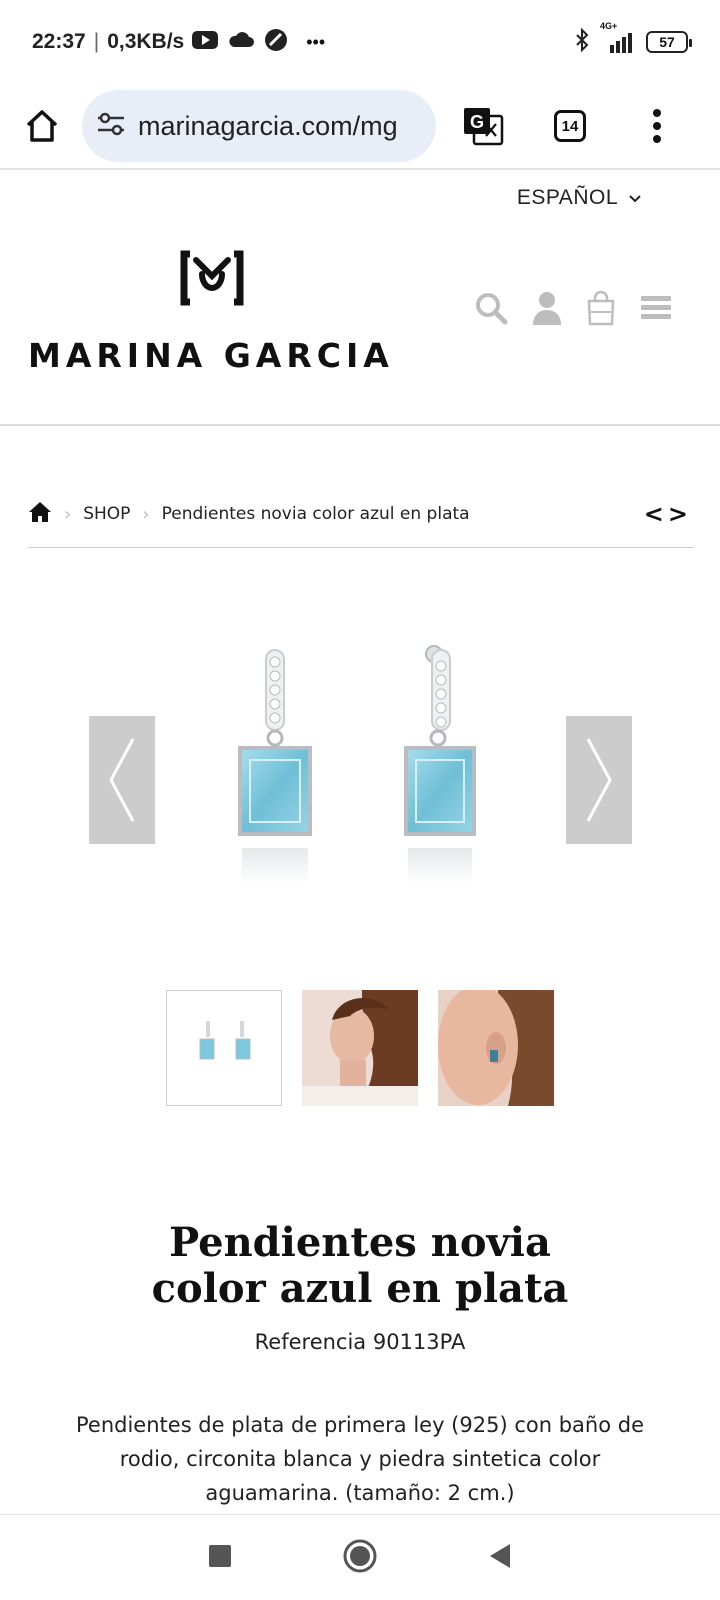  I want to click on home-icon, so click(42, 126).